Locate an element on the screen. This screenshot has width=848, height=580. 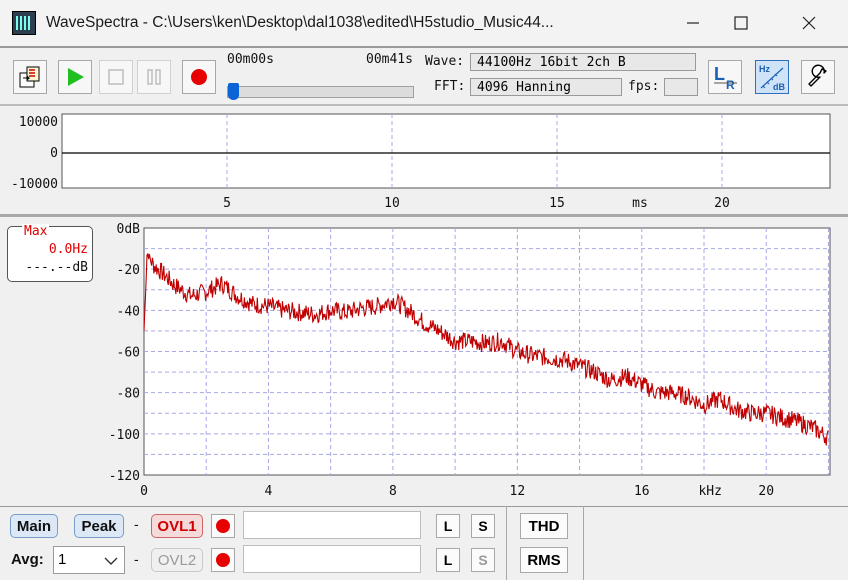
y-tick-label: 10000 is located at coordinates (38, 122).